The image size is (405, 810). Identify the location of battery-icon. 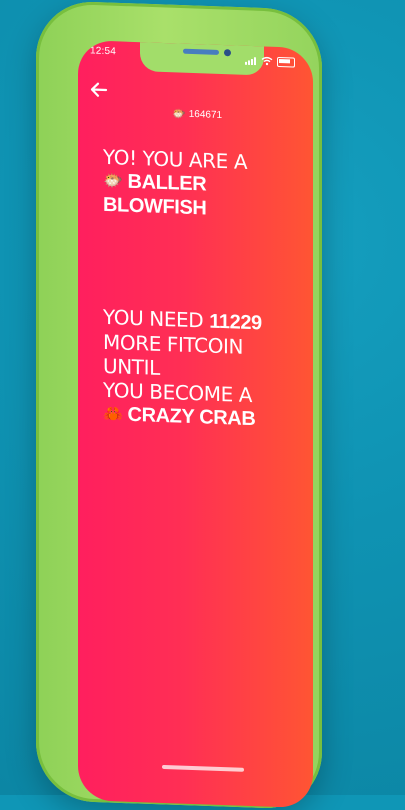
(286, 62).